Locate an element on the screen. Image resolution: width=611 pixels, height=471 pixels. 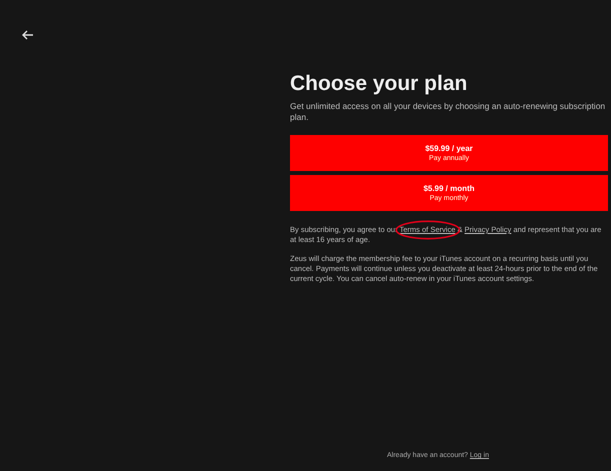
page-title: Choose your plan is located at coordinates (379, 84).